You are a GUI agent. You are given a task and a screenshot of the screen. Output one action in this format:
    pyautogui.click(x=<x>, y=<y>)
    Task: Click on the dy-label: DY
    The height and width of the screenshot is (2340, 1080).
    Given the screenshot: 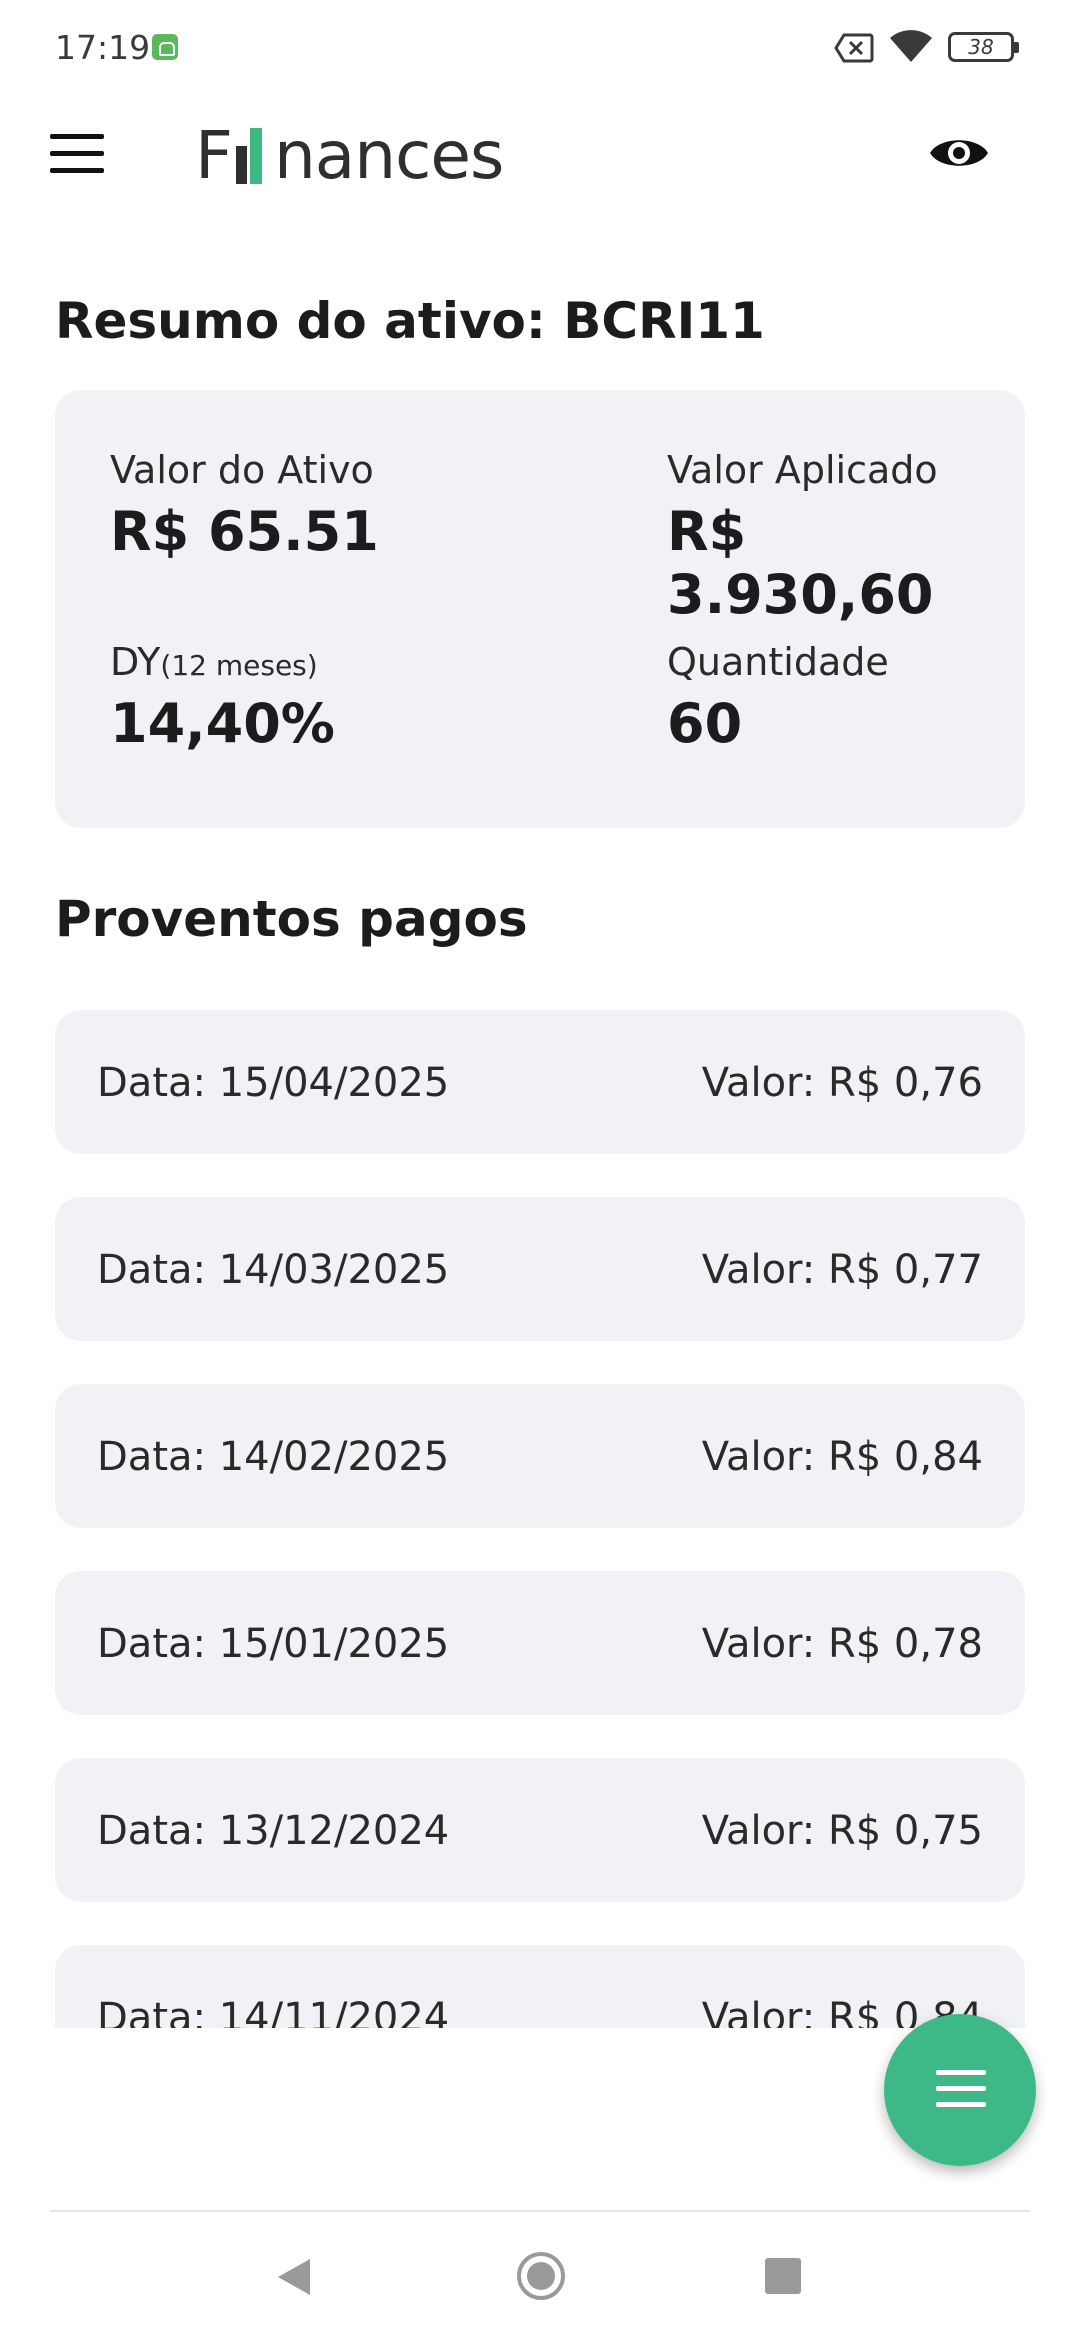 What is the action you would take?
    pyautogui.click(x=135, y=662)
    